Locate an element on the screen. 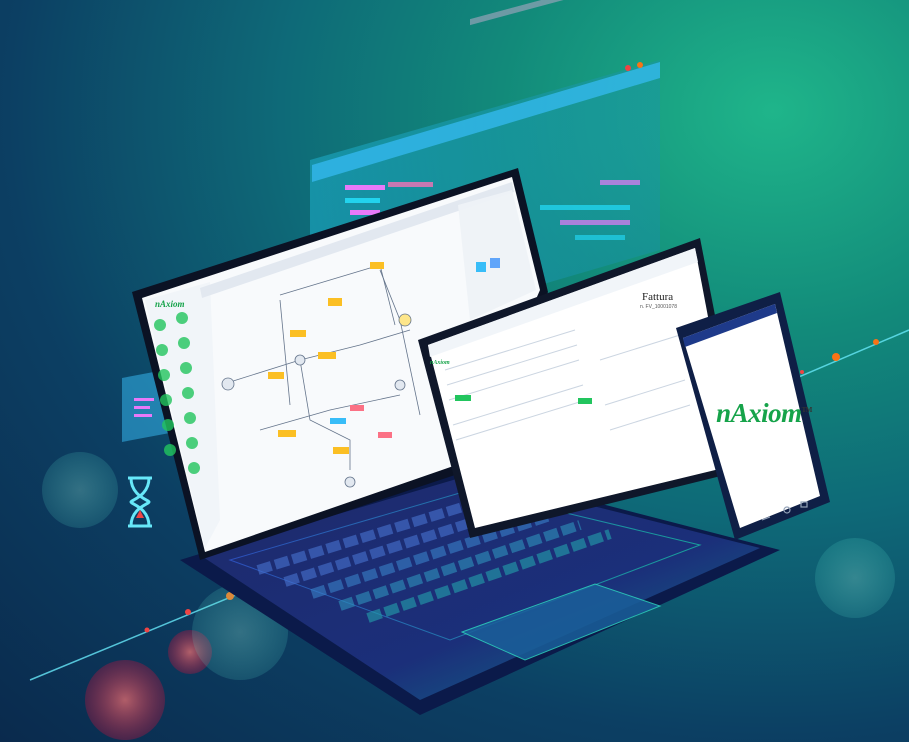  window-dots-icon is located at coordinates (628, 68).